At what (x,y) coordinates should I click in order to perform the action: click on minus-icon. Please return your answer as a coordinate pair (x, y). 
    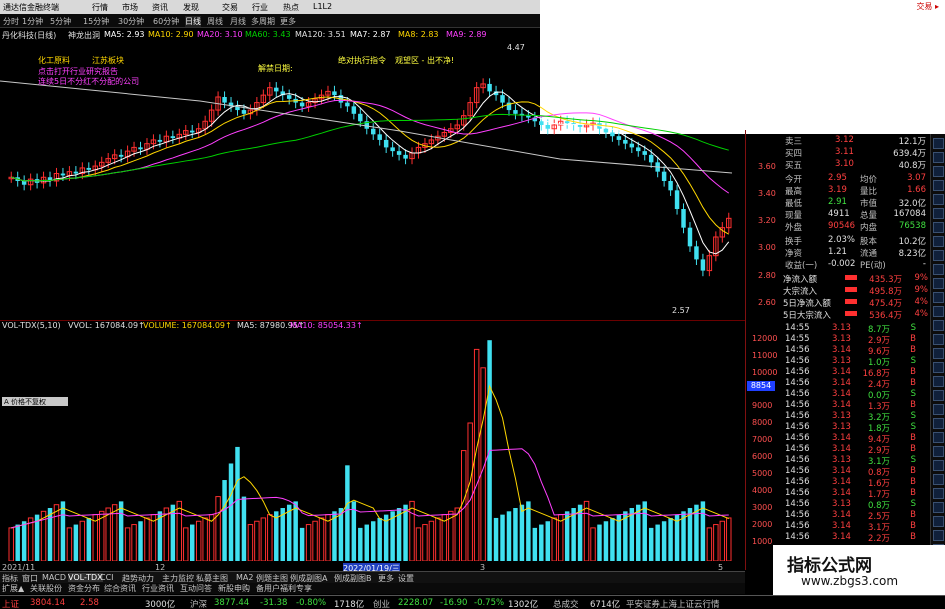
    Looking at the image, I should click on (938, 507).